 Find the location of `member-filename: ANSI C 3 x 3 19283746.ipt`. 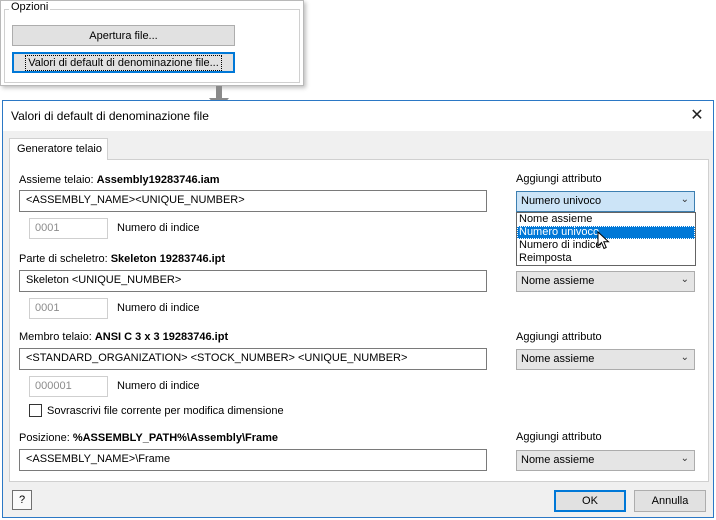

member-filename: ANSI C 3 x 3 19283746.ipt is located at coordinates (161, 337).